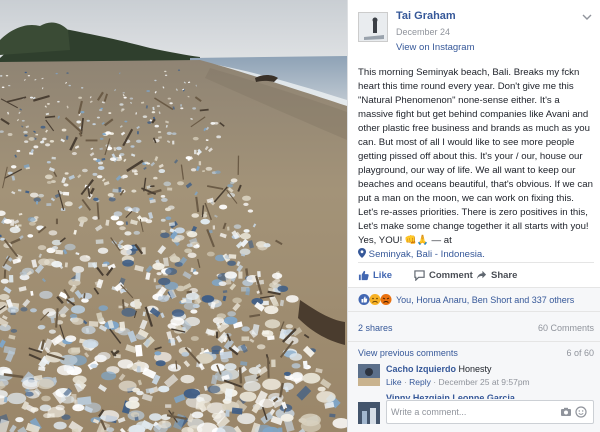  I want to click on location-pin-icon, so click(362, 253).